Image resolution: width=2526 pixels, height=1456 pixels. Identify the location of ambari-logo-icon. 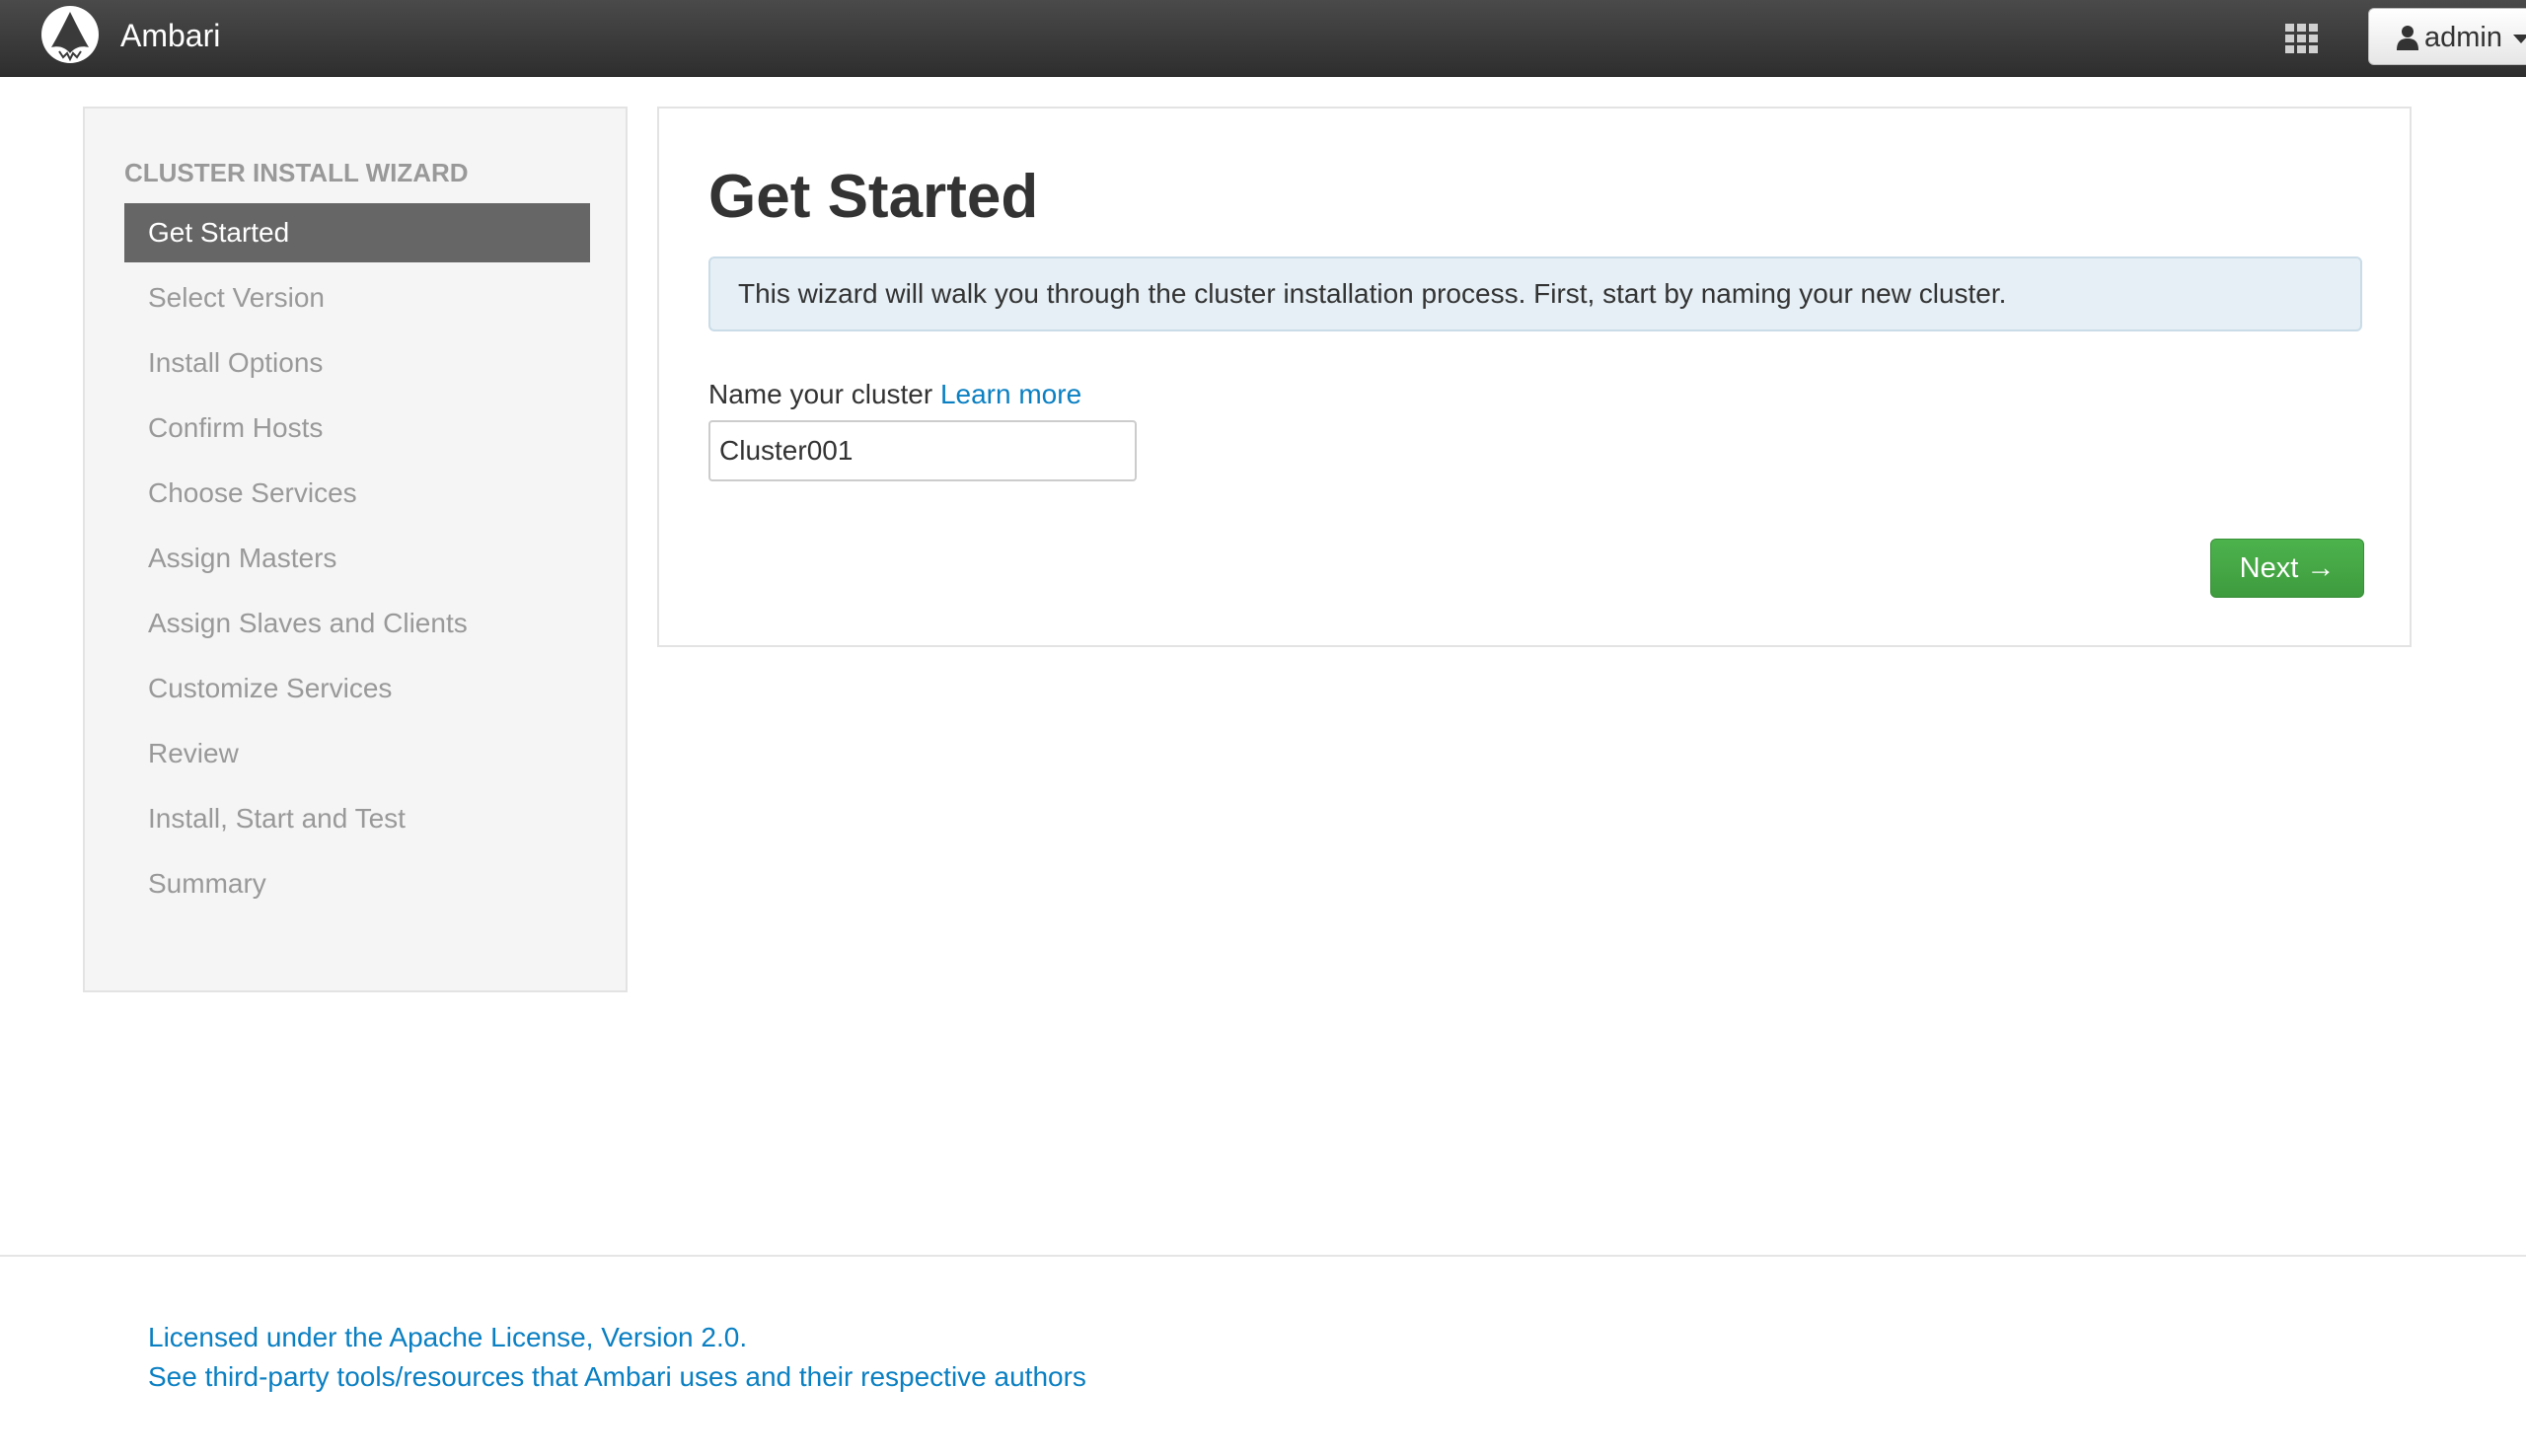
(70, 34).